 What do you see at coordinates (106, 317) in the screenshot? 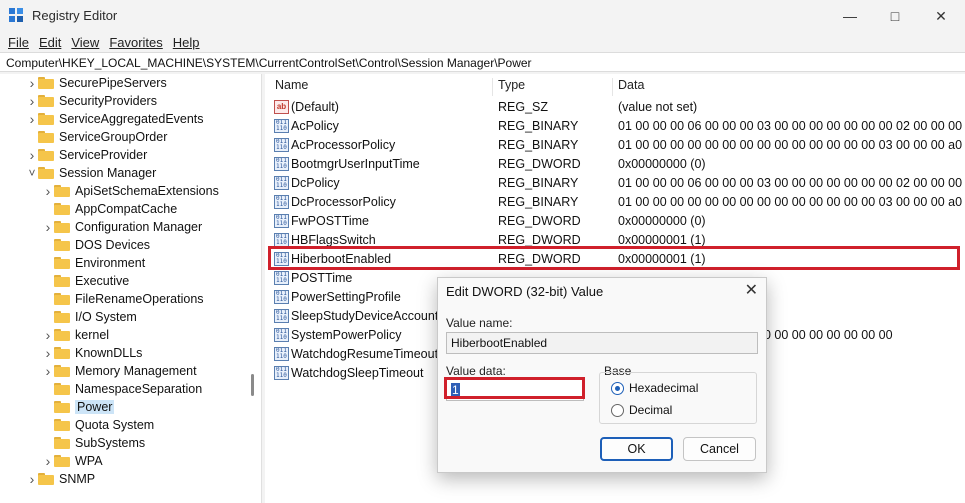
I see `tree-item-label: I/O System` at bounding box center [106, 317].